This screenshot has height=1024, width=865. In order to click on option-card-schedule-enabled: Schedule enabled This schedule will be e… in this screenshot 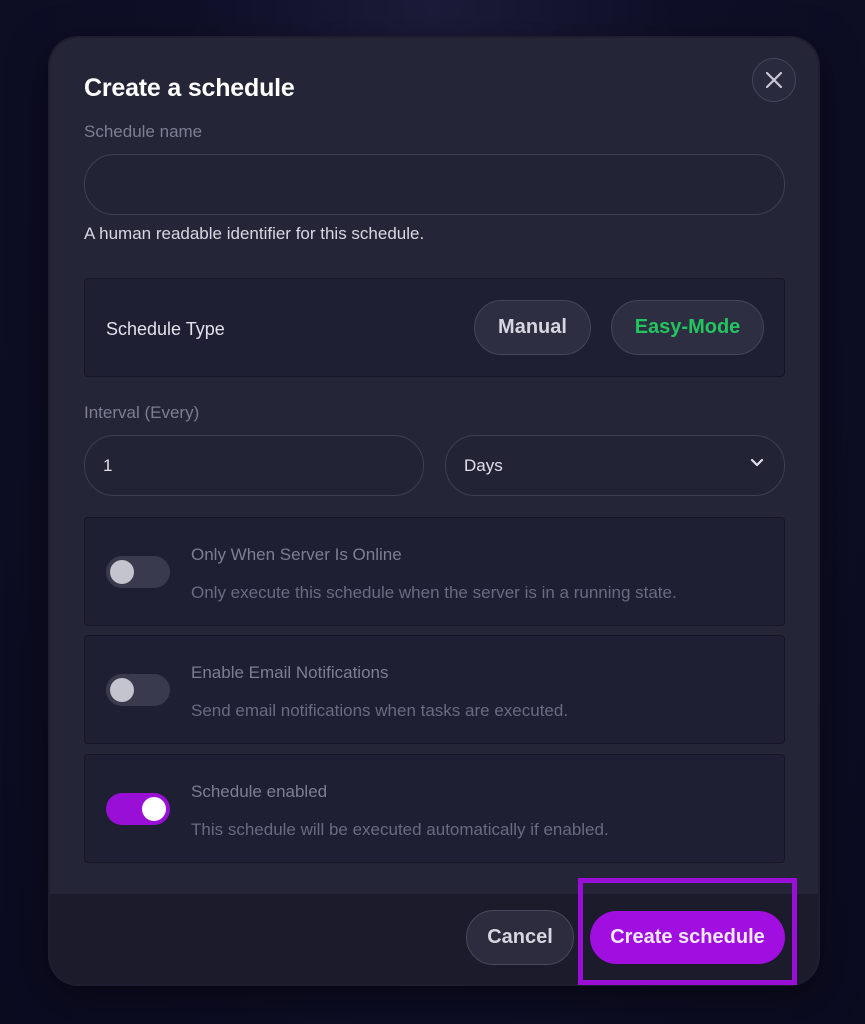, I will do `click(434, 808)`.